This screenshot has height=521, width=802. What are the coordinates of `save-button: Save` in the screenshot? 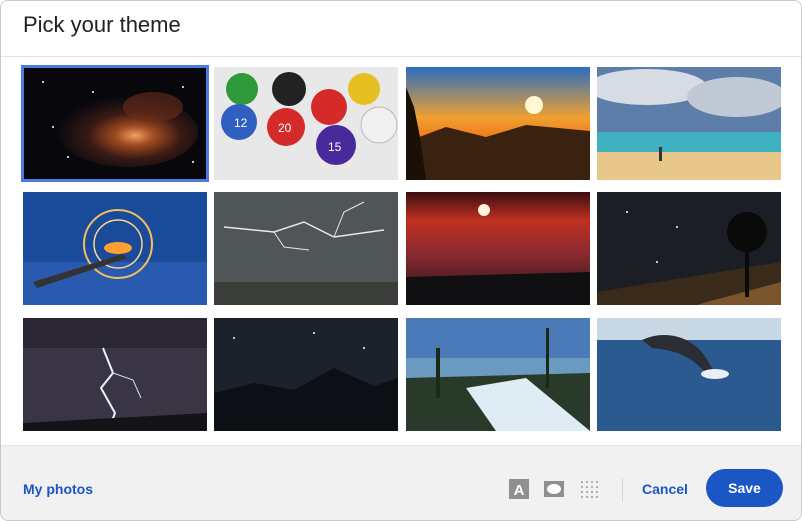 It's located at (744, 488).